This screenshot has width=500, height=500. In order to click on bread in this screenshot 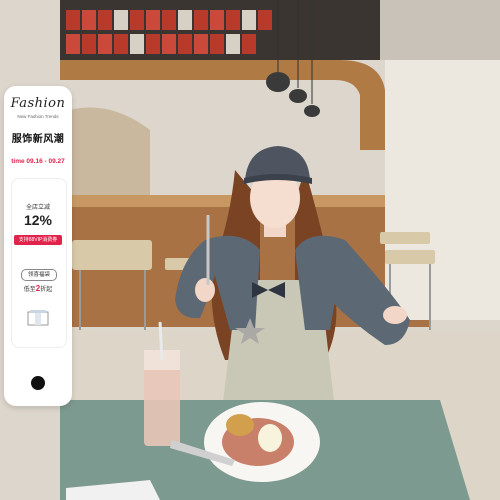, I will do `click(240, 425)`.